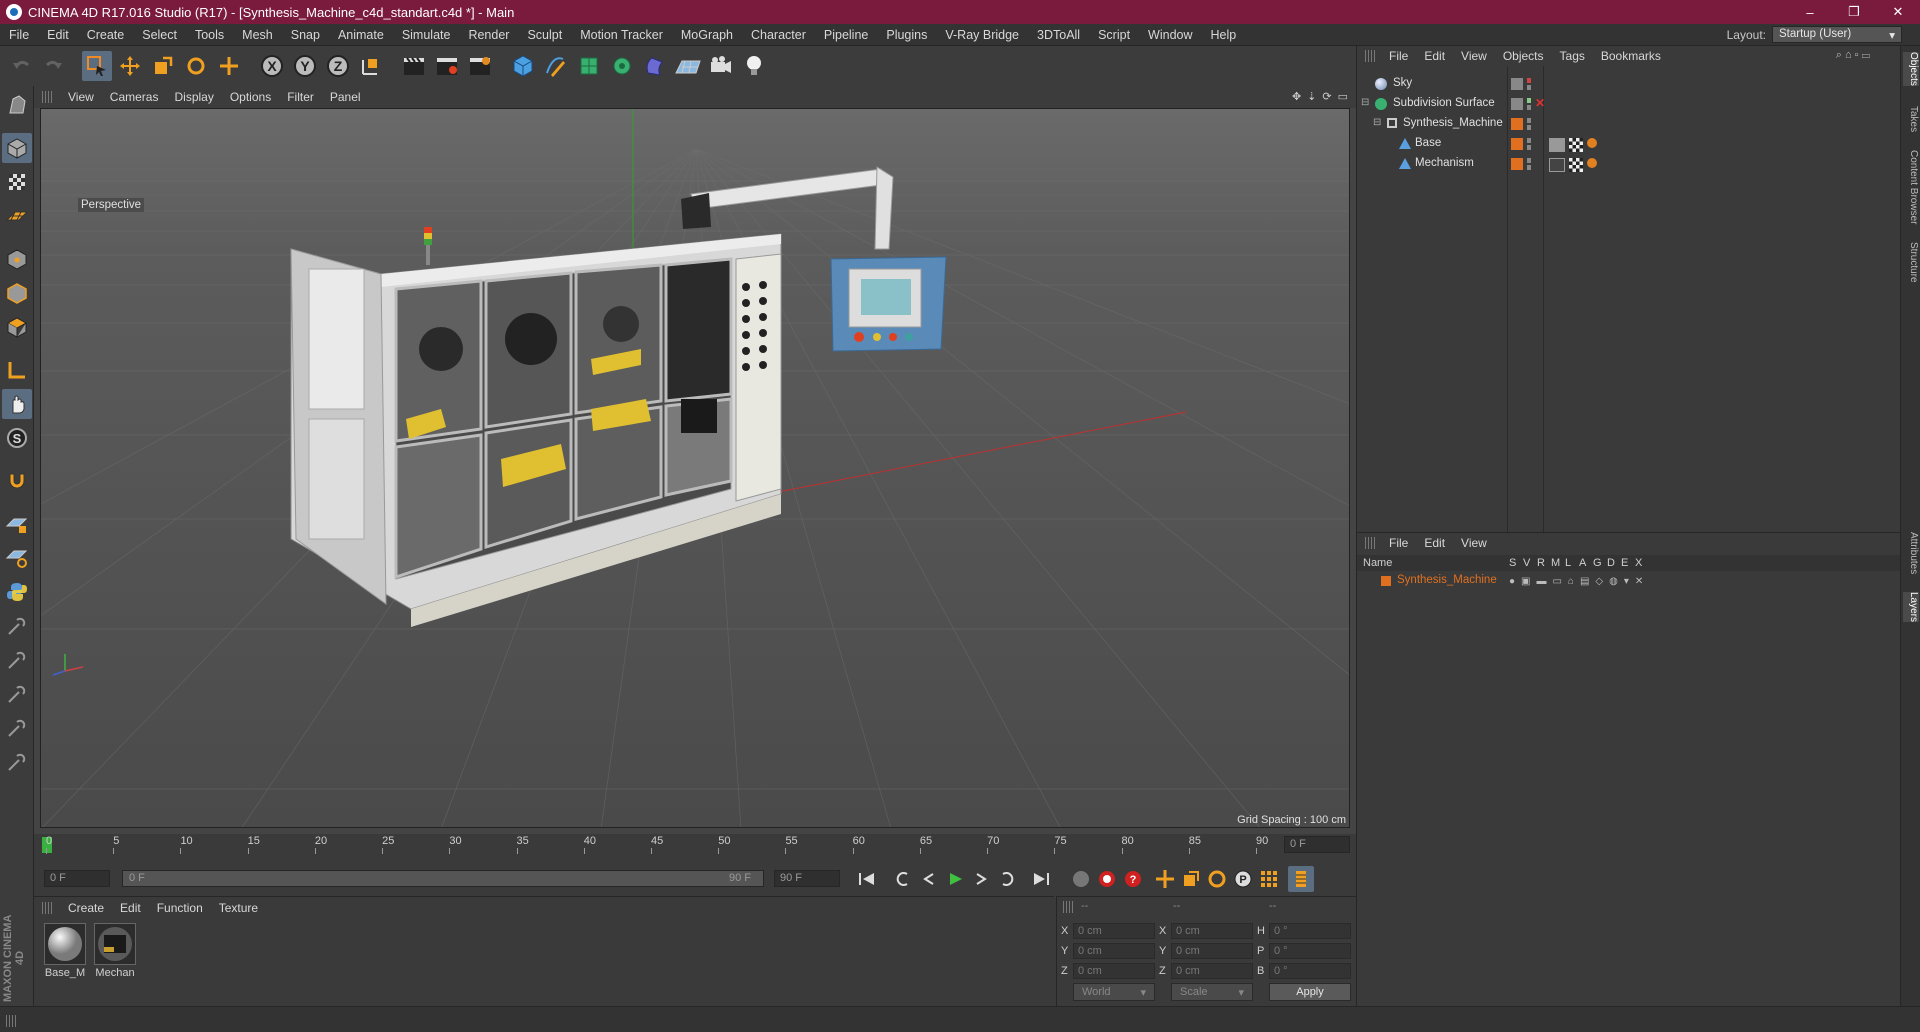 Image resolution: width=1920 pixels, height=1032 pixels. I want to click on x-axis-lock-button: X, so click(272, 66).